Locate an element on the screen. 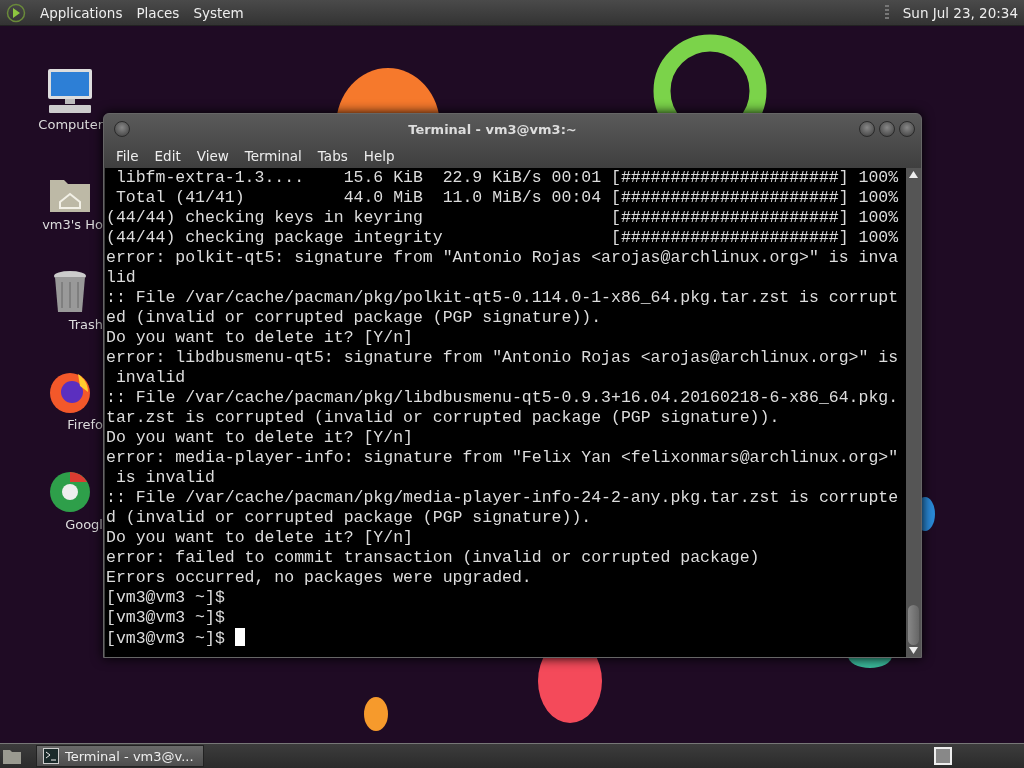 The width and height of the screenshot is (1024, 768). computer-icon is located at coordinates (70, 91).